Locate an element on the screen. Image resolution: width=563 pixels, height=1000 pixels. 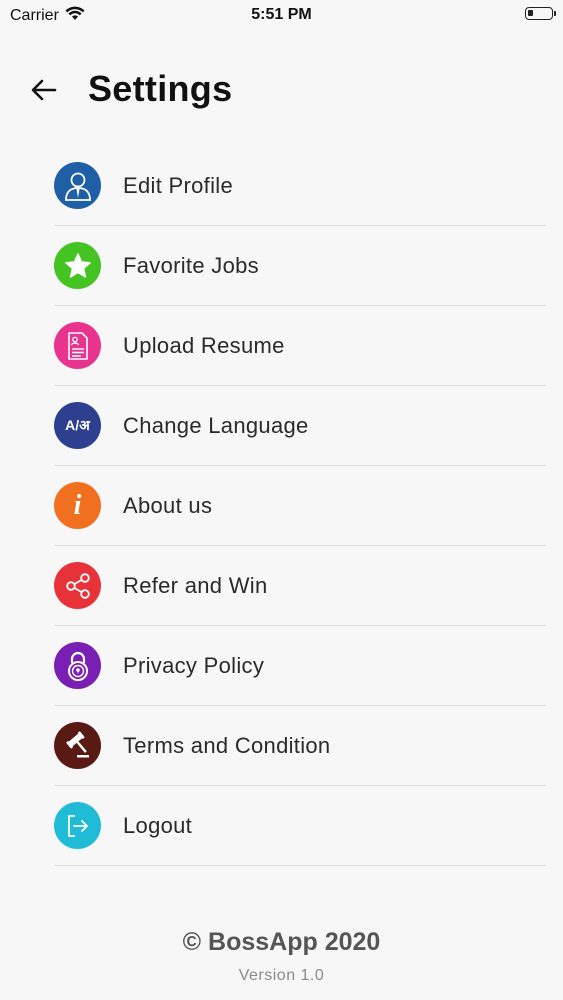
clock: 5:51 PM is located at coordinates (281, 14).